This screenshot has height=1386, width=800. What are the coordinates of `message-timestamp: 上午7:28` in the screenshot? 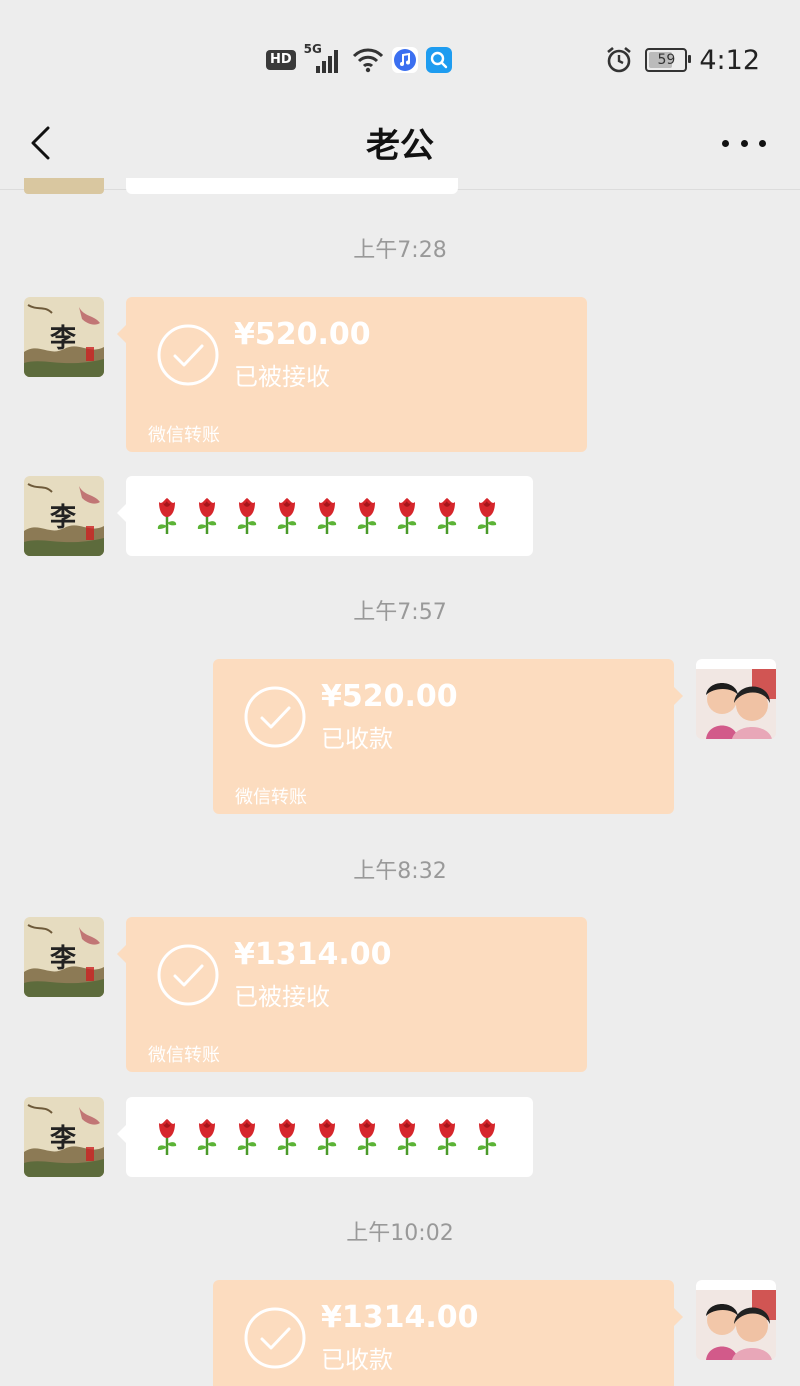 It's located at (400, 250).